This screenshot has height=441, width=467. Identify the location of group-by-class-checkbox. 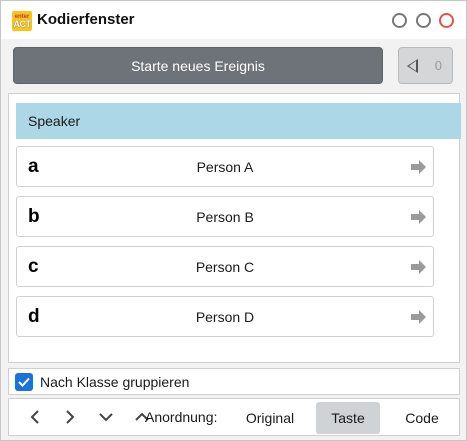
(24, 381).